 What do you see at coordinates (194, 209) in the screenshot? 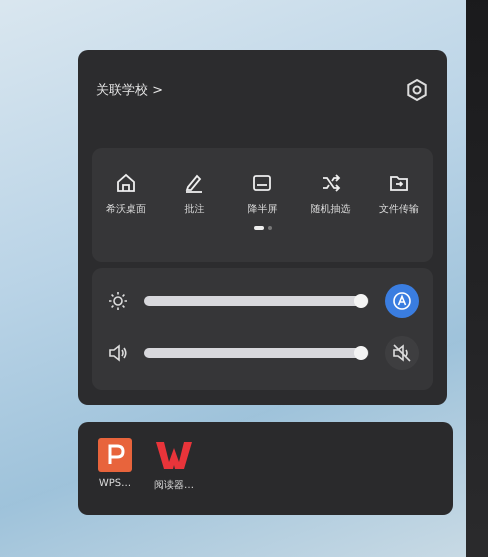
I see `shortcut-label: 批注` at bounding box center [194, 209].